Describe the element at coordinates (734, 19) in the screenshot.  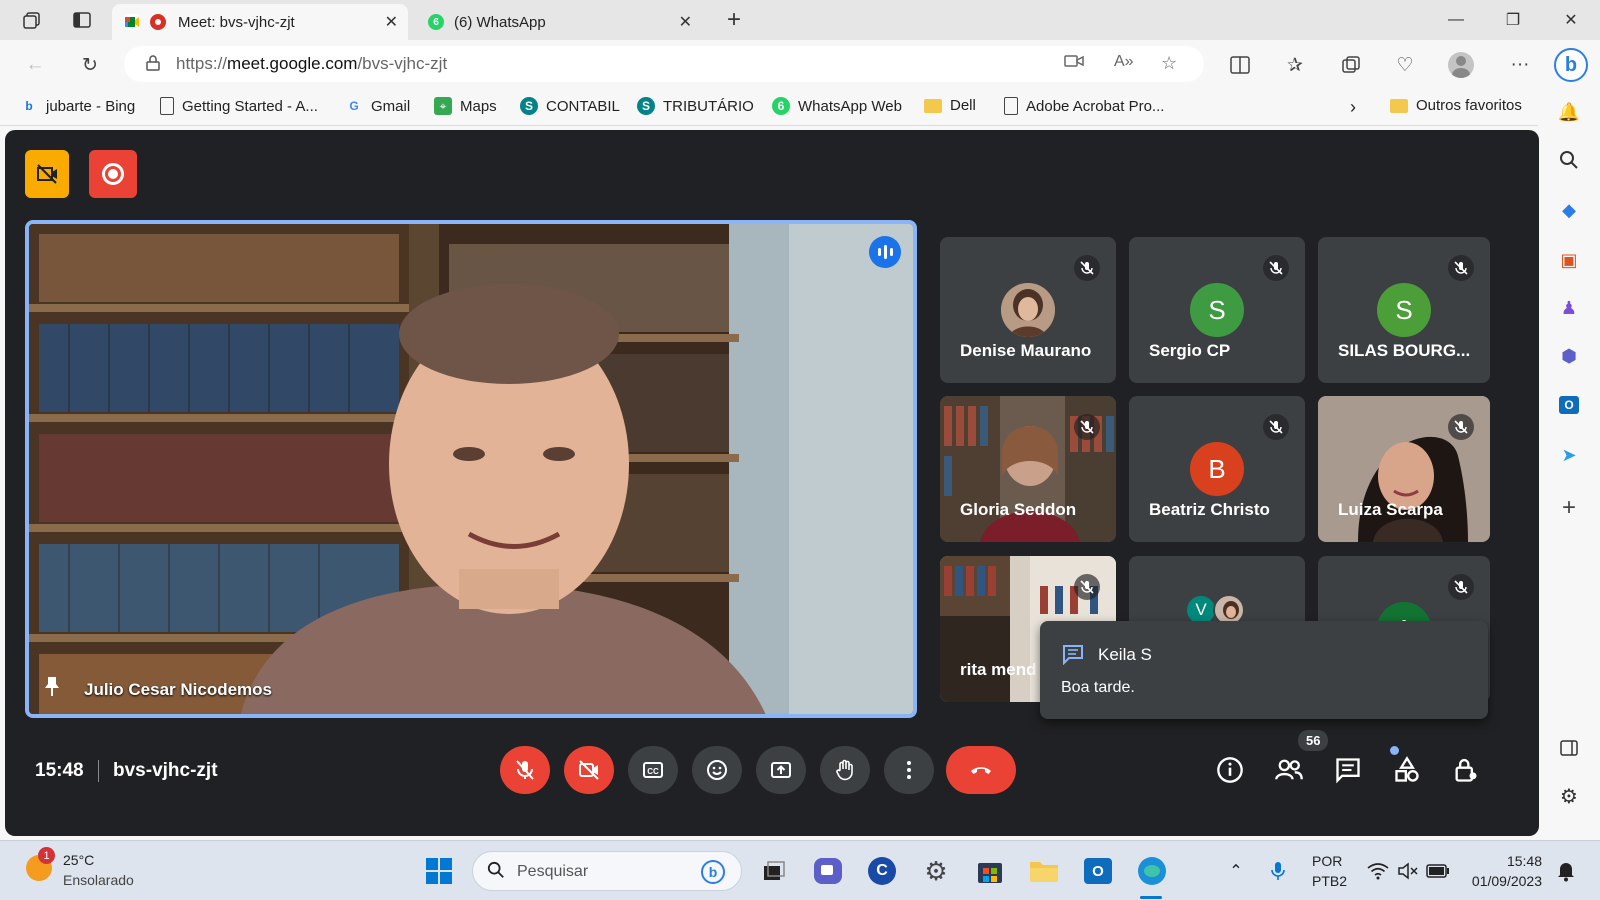
I see `new-tab-icon: +` at that location.